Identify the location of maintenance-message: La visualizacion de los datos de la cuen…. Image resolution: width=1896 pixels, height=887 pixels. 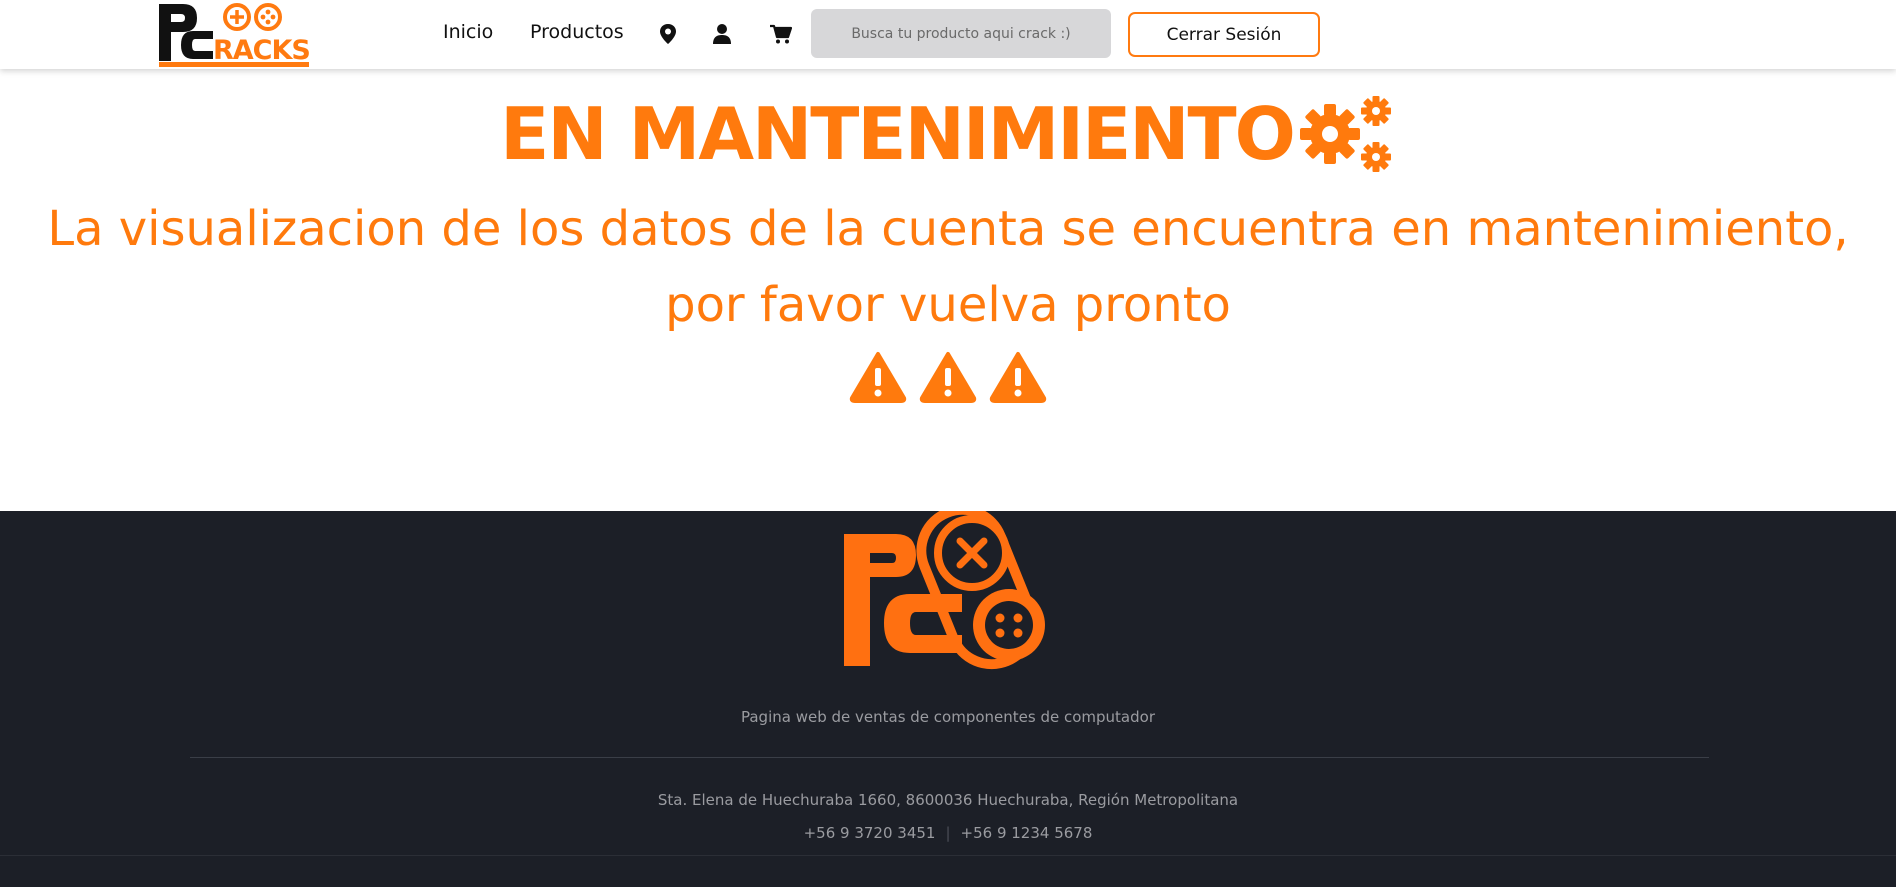
(948, 267).